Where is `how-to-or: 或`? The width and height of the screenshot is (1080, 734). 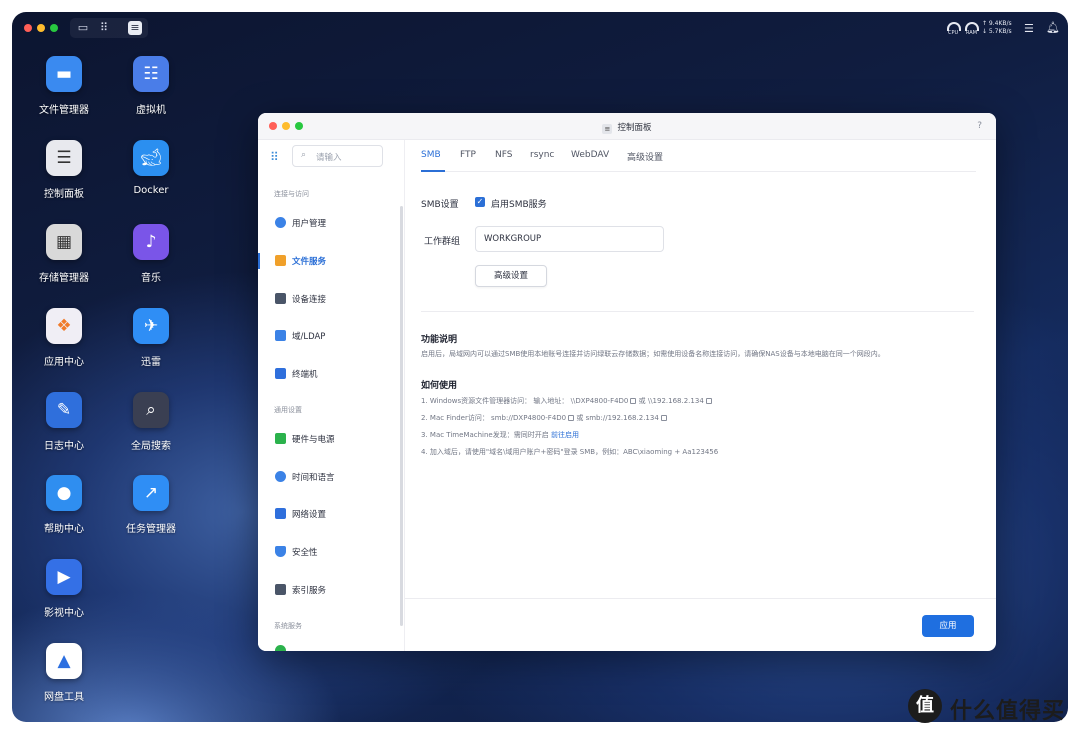
how-to-or: 或 is located at coordinates (580, 418).